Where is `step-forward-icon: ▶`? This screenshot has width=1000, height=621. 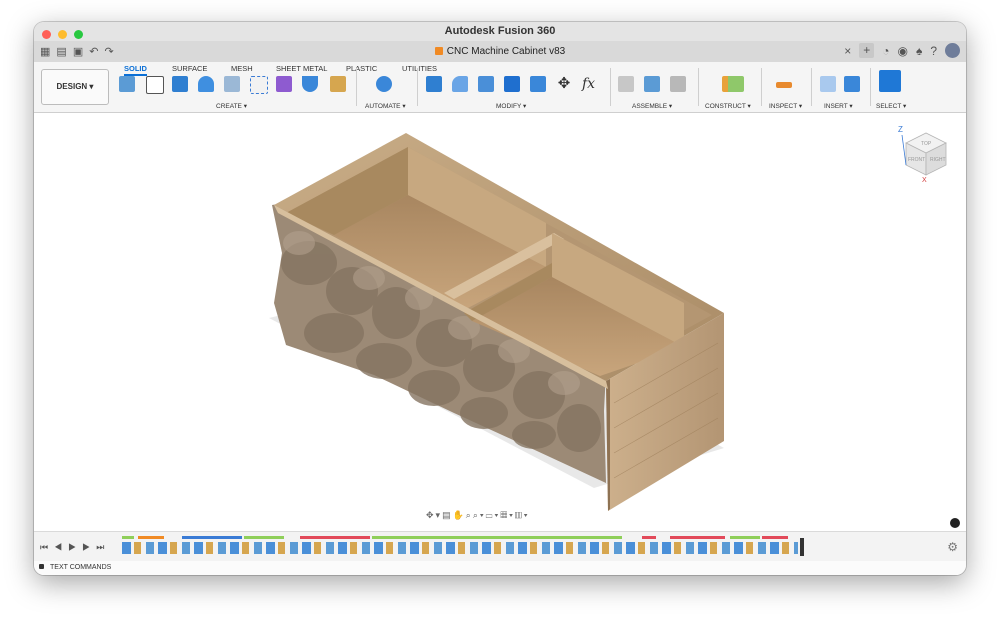
step-forward-icon: ▶ is located at coordinates (89, 547).